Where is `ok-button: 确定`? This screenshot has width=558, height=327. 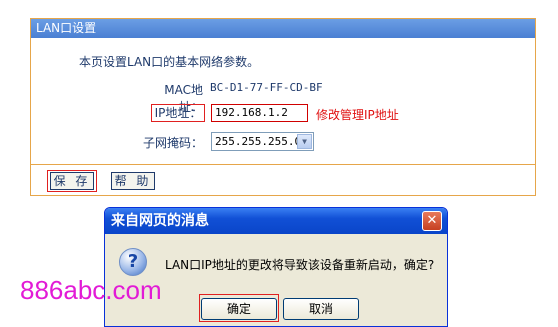 ok-button: 确定 is located at coordinates (239, 309).